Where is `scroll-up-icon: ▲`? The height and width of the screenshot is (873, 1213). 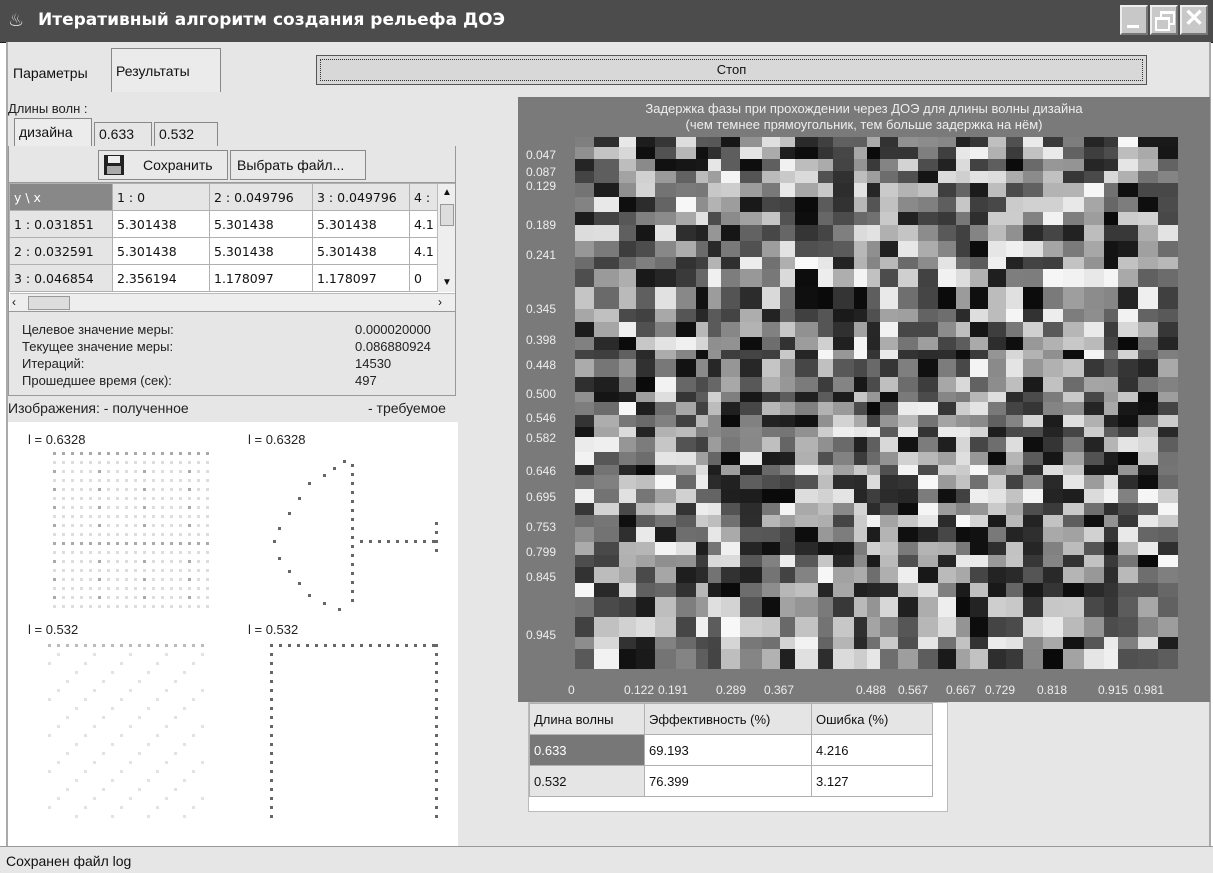 scroll-up-icon: ▲ is located at coordinates (446, 193).